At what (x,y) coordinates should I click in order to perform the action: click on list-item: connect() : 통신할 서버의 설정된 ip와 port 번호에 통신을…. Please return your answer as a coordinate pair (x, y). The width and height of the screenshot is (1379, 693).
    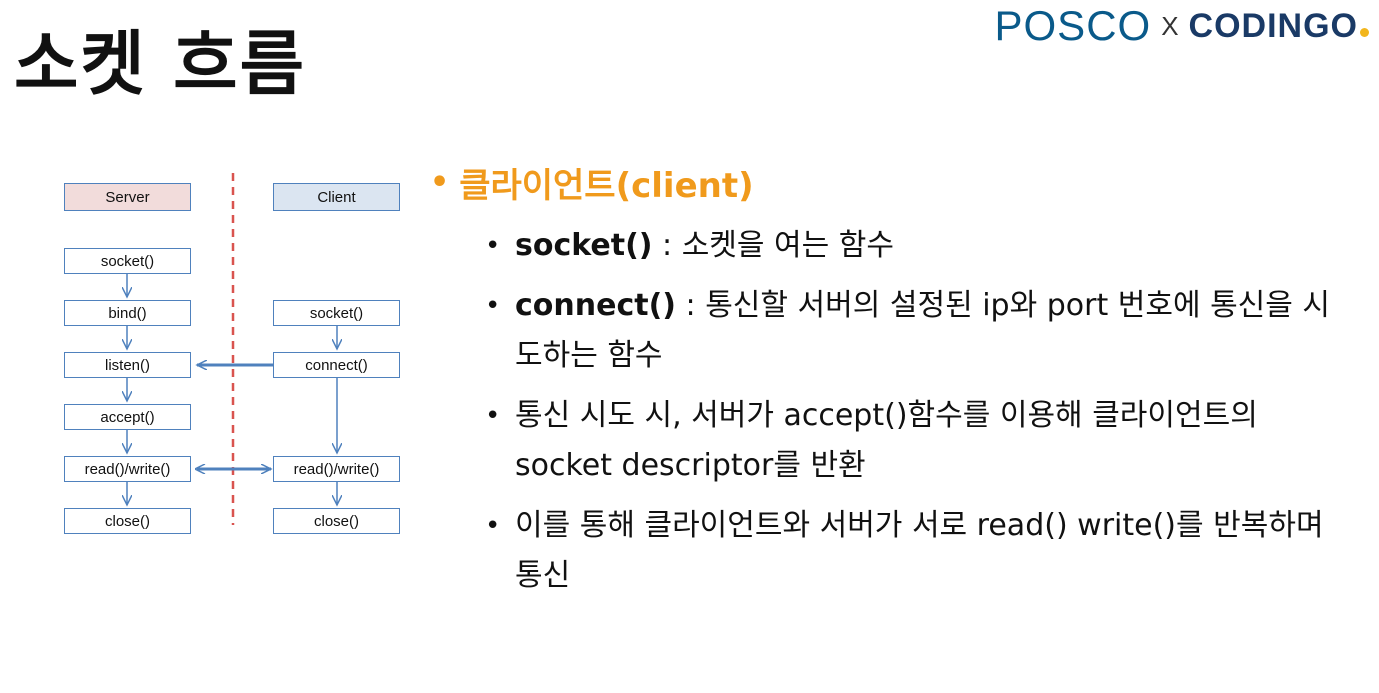
    Looking at the image, I should click on (917, 331).